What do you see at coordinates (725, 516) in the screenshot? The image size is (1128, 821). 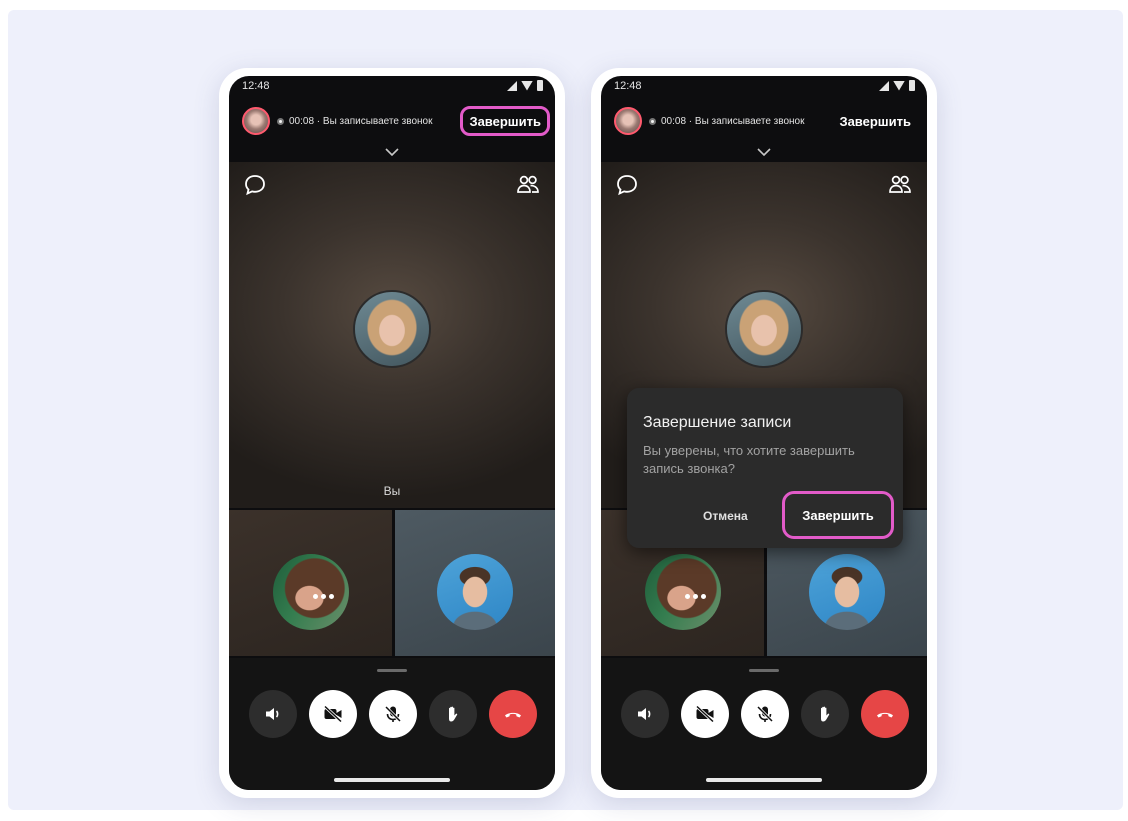 I see `cancel-button: Отмена` at bounding box center [725, 516].